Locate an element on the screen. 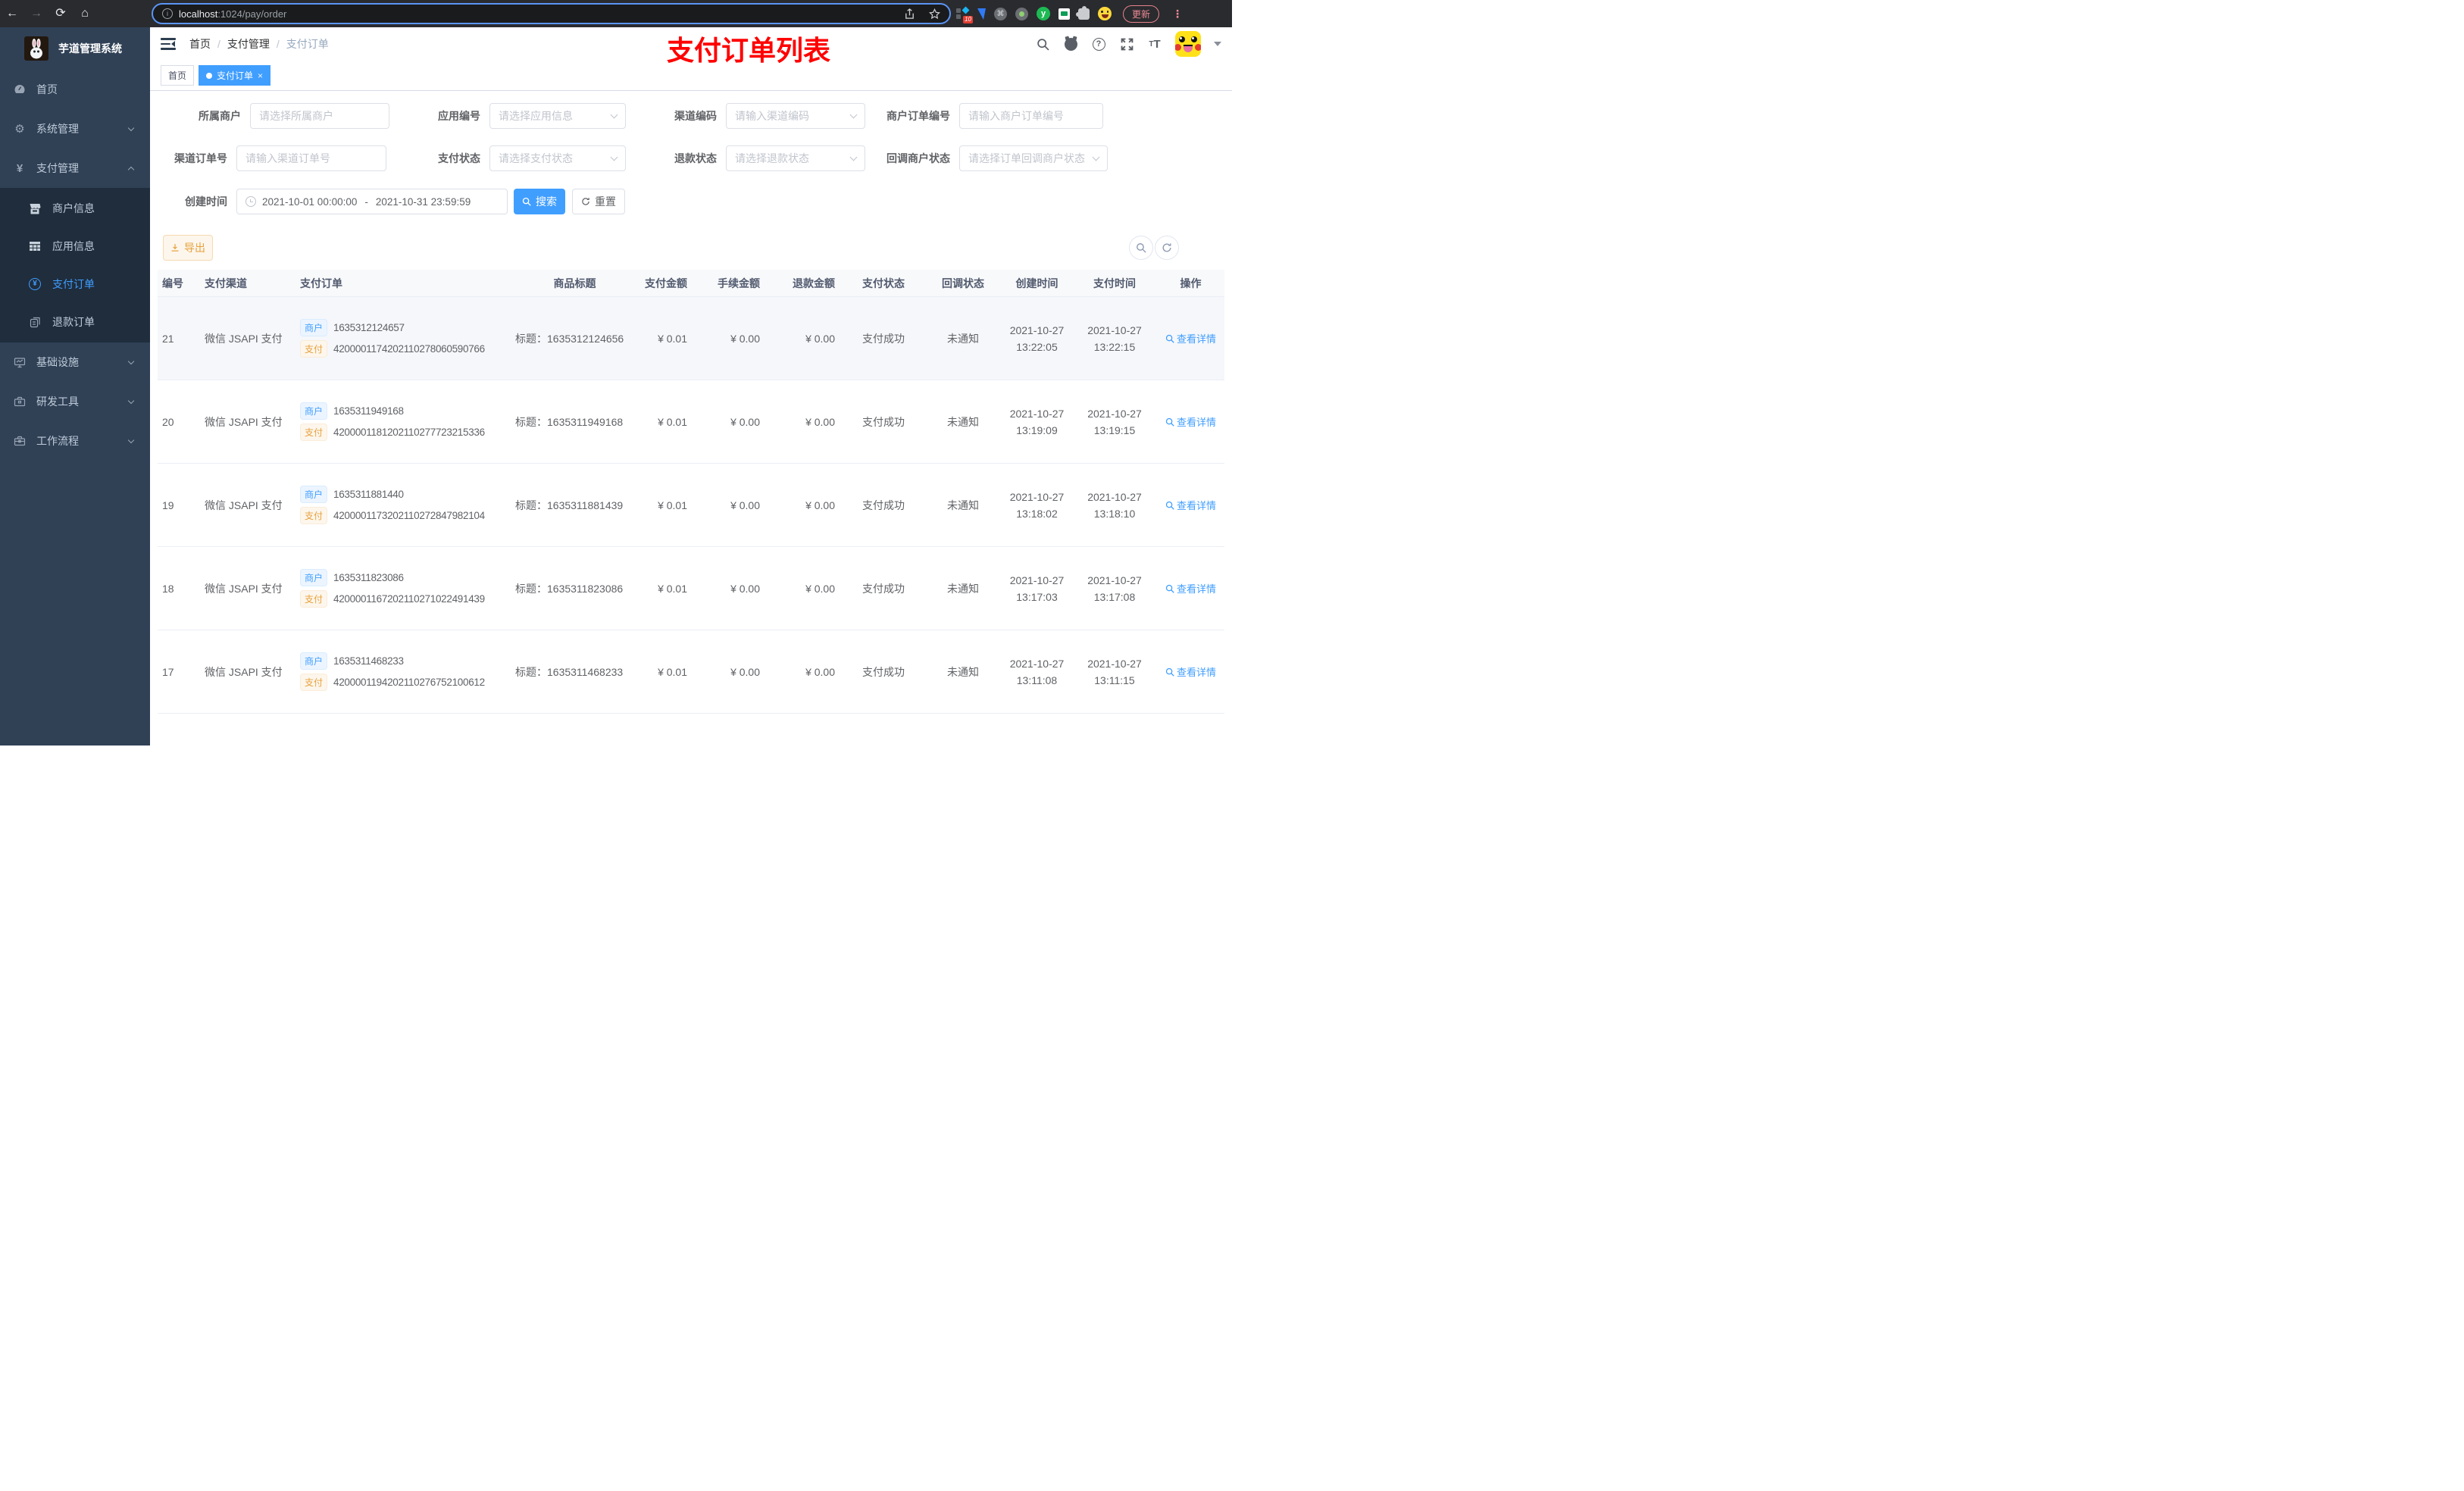  yen-circle-icon: ¥ is located at coordinates (35, 284).